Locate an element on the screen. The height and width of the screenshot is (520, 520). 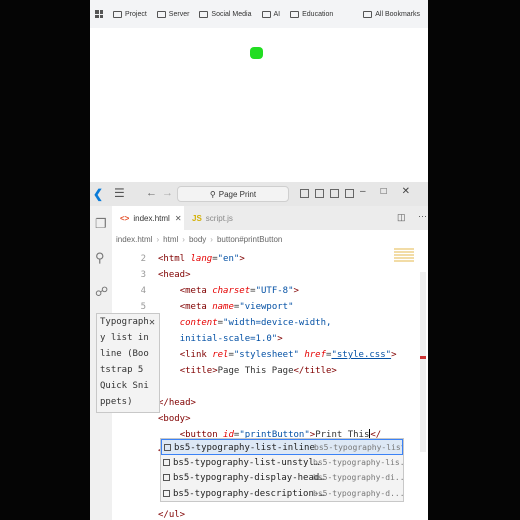
toggle-panel-icon is located at coordinates (334, 193).